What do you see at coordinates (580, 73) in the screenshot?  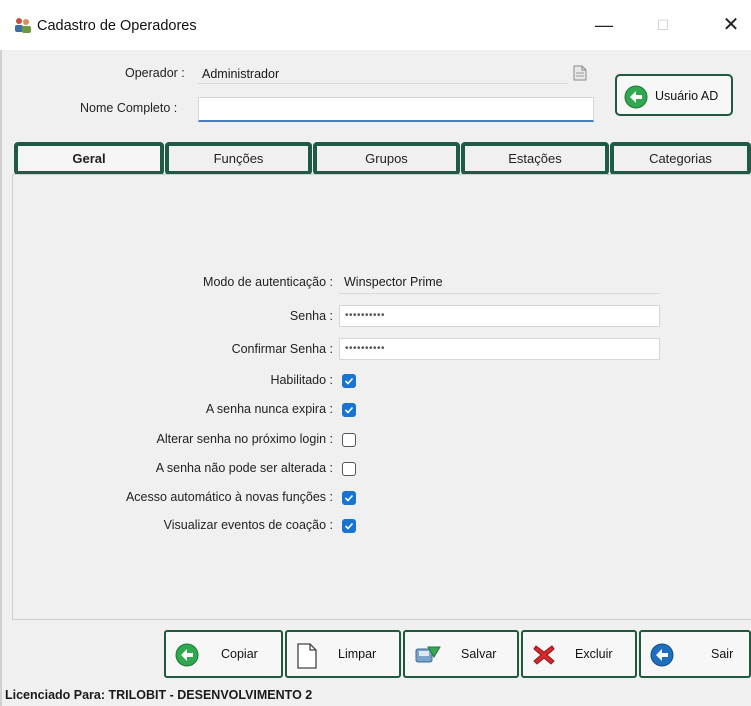 I see `document-icon` at bounding box center [580, 73].